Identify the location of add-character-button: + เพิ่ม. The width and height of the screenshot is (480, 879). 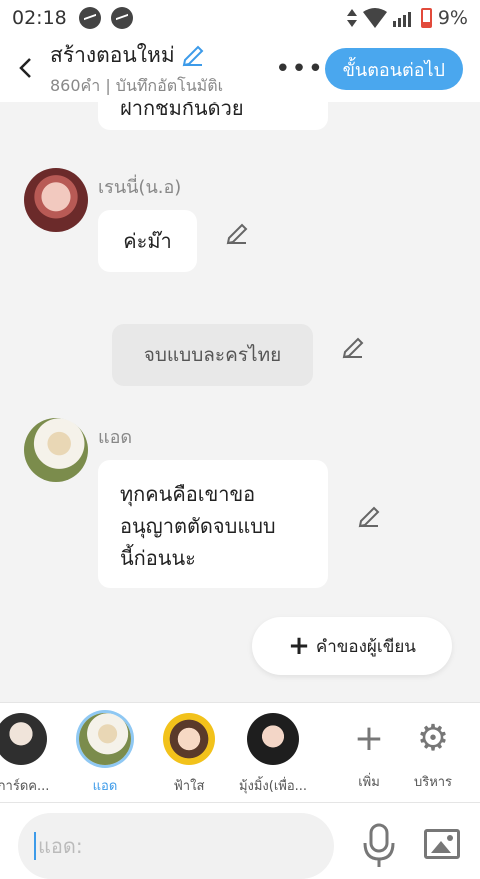
(369, 752).